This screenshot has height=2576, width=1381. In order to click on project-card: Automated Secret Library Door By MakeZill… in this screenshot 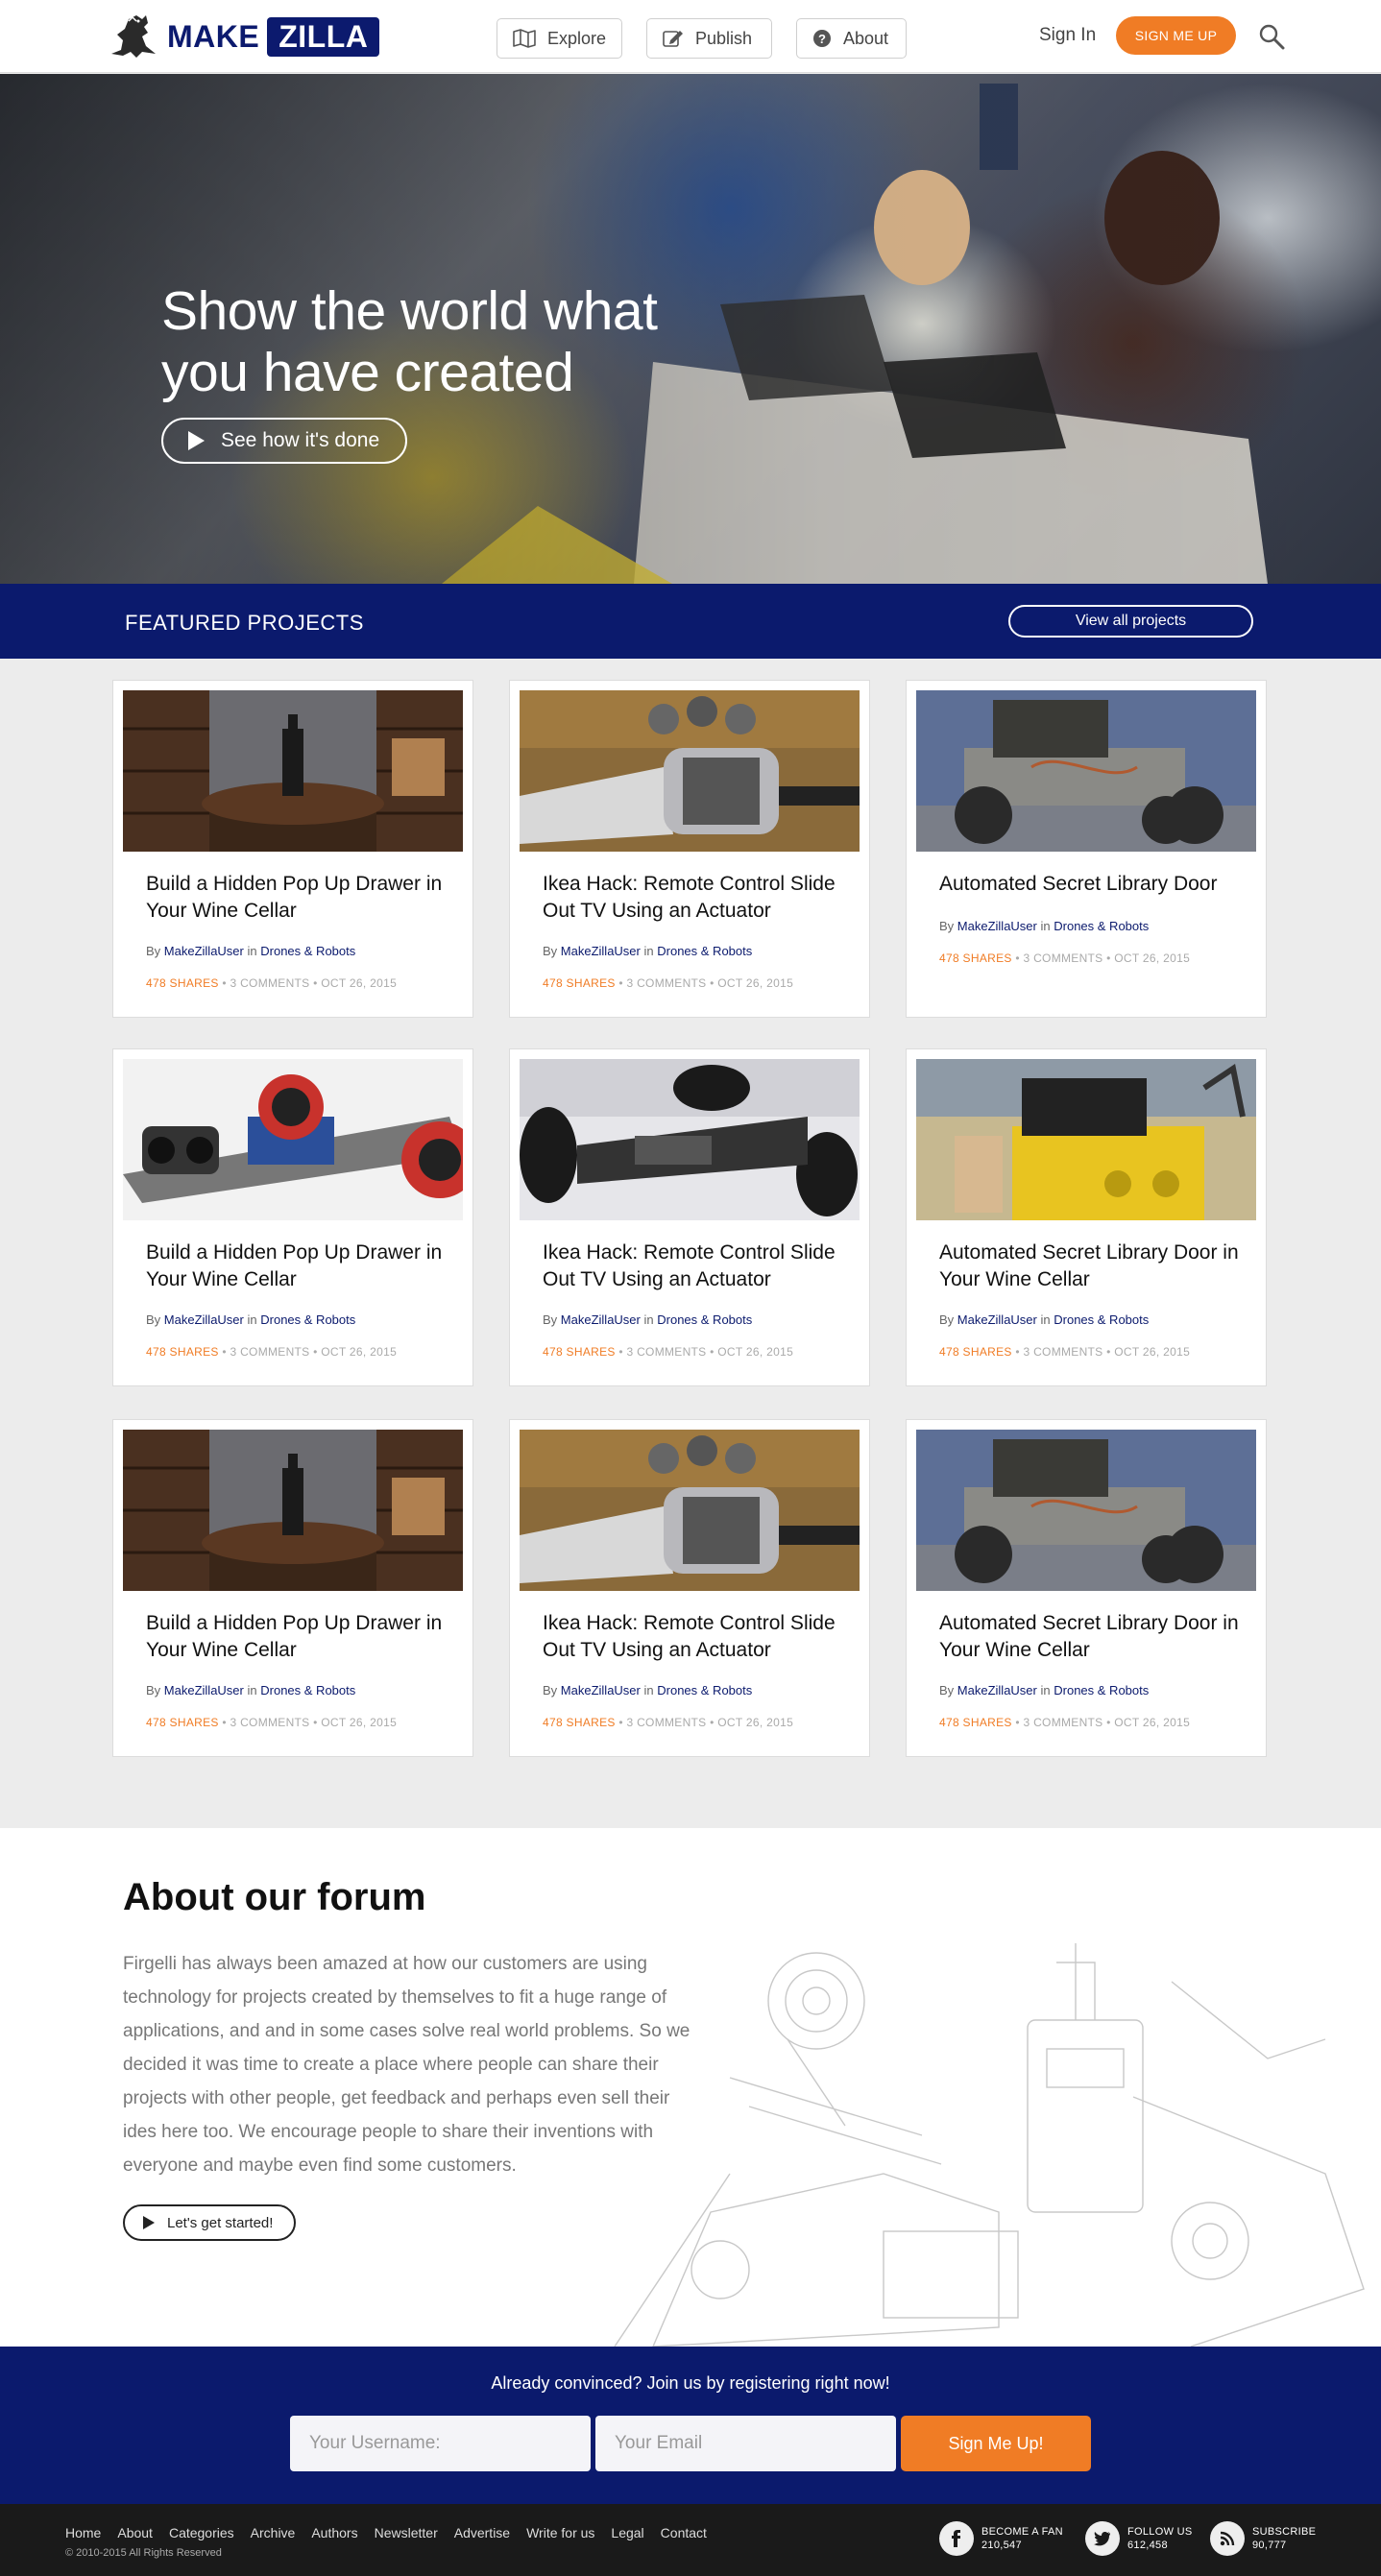, I will do `click(1087, 849)`.